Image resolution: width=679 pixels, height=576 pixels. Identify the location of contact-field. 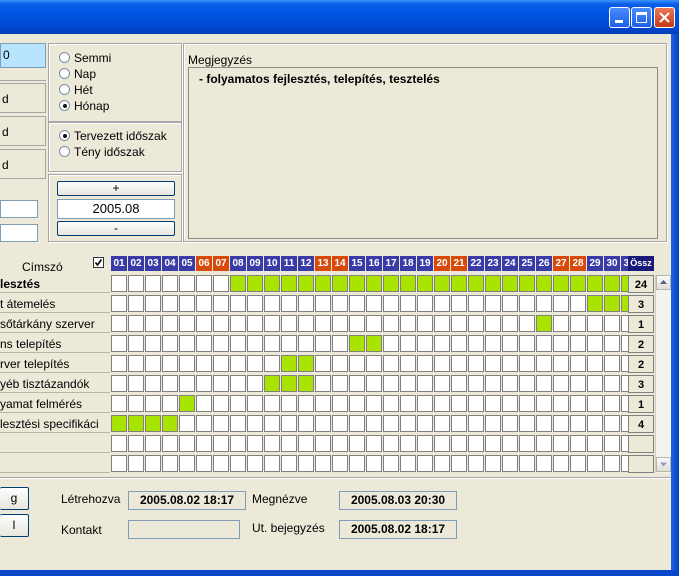
(184, 529).